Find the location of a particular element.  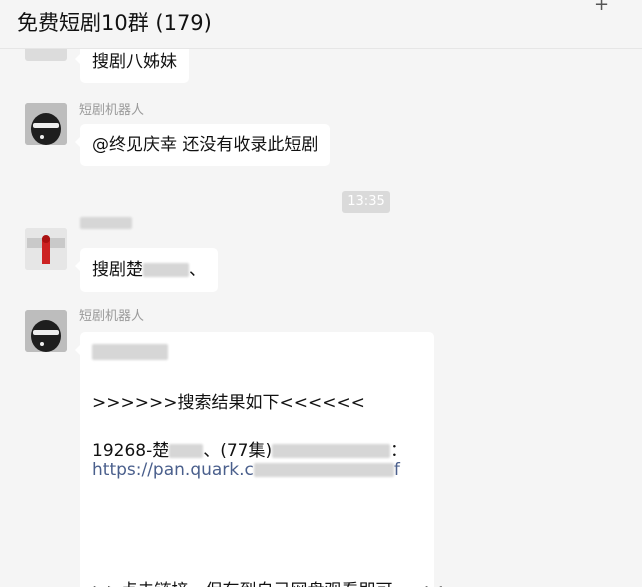

link-suffix: f is located at coordinates (396, 470).